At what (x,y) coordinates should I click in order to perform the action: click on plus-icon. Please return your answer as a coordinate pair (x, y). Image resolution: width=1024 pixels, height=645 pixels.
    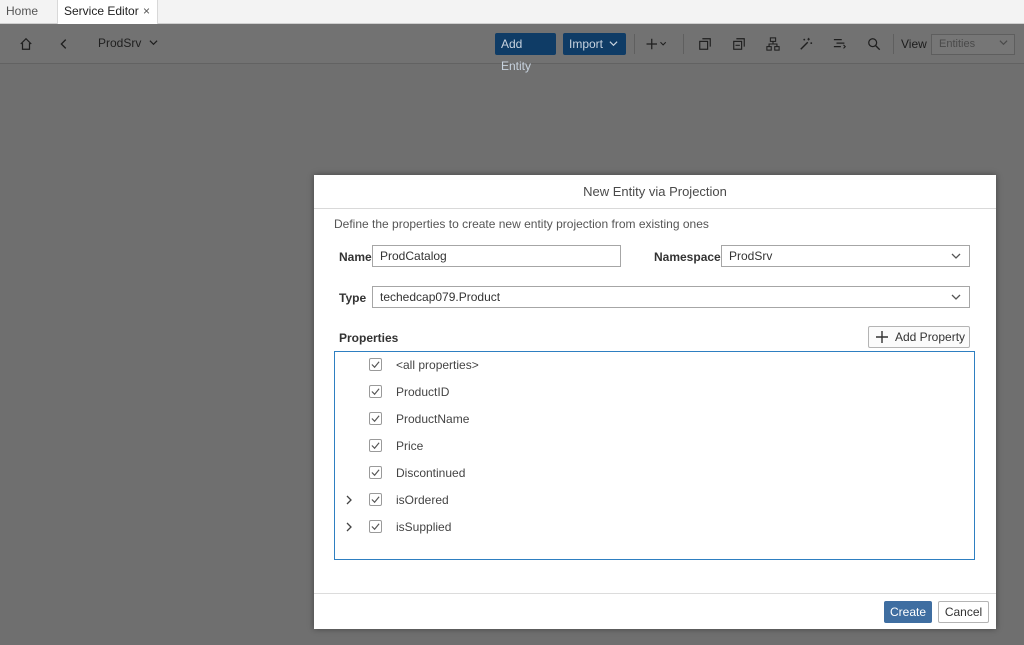
    Looking at the image, I should click on (882, 337).